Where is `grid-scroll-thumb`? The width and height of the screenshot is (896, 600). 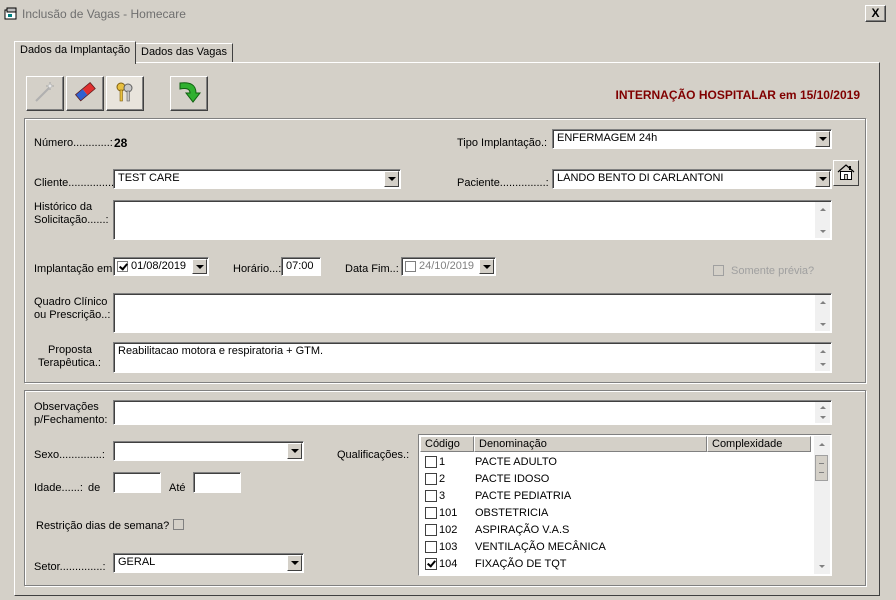 grid-scroll-thumb is located at coordinates (821, 468).